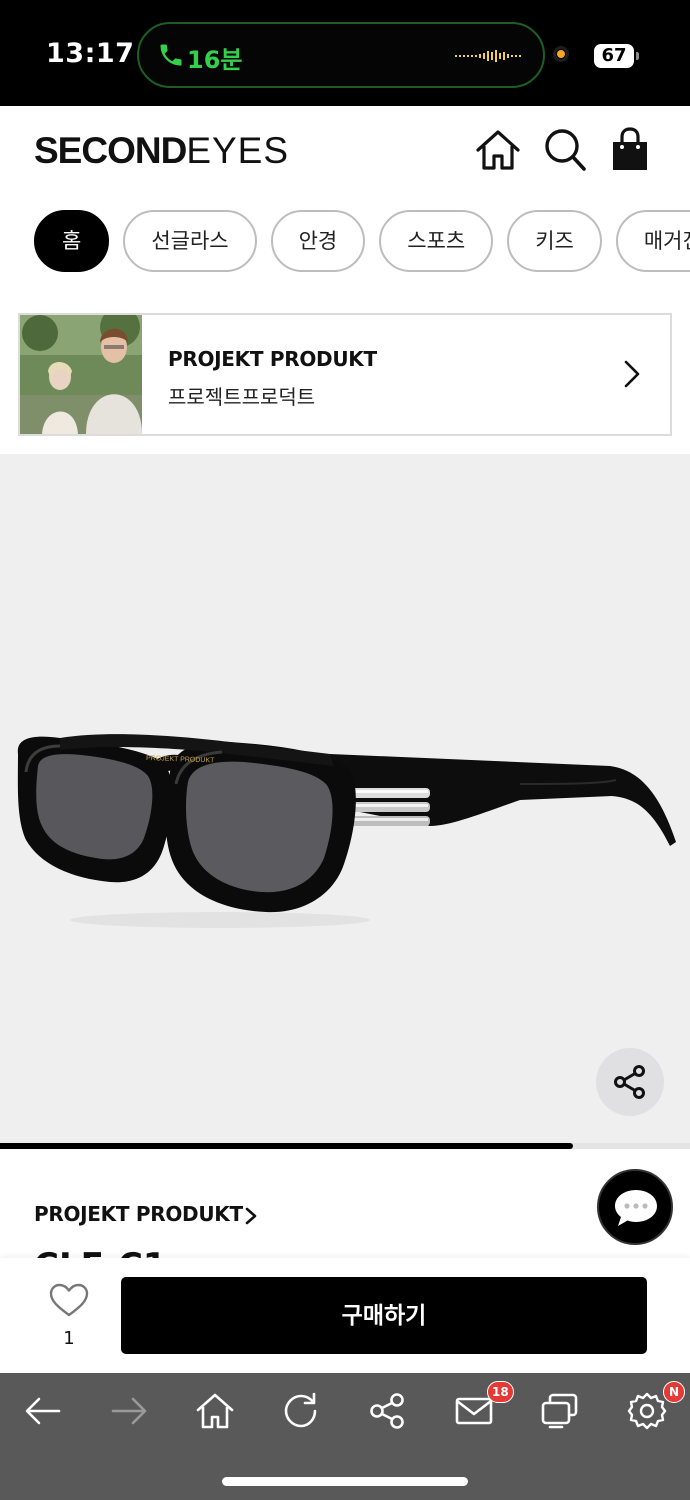 The width and height of the screenshot is (690, 1500). Describe the element at coordinates (652, 241) in the screenshot. I see `category-tab-magazine: 매거진` at that location.